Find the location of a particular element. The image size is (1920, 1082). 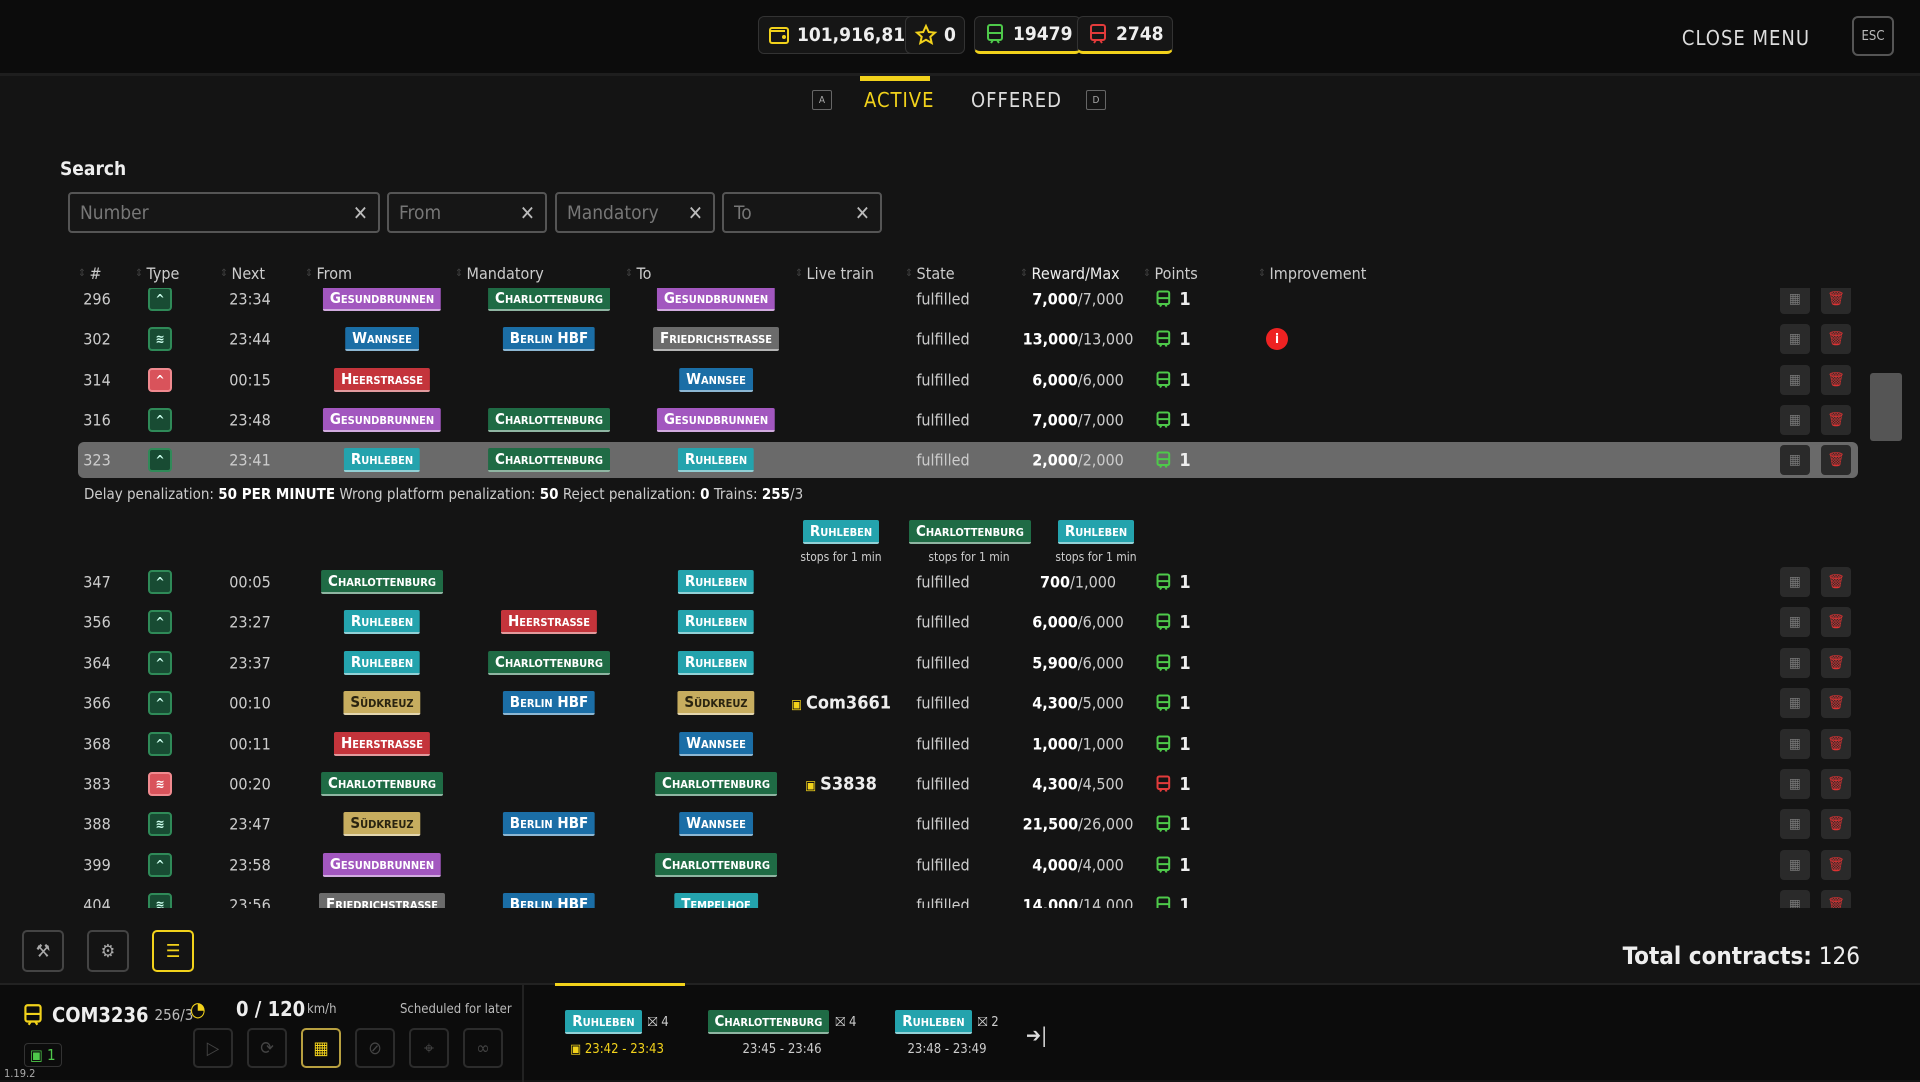

info-icon: i is located at coordinates (1277, 339).